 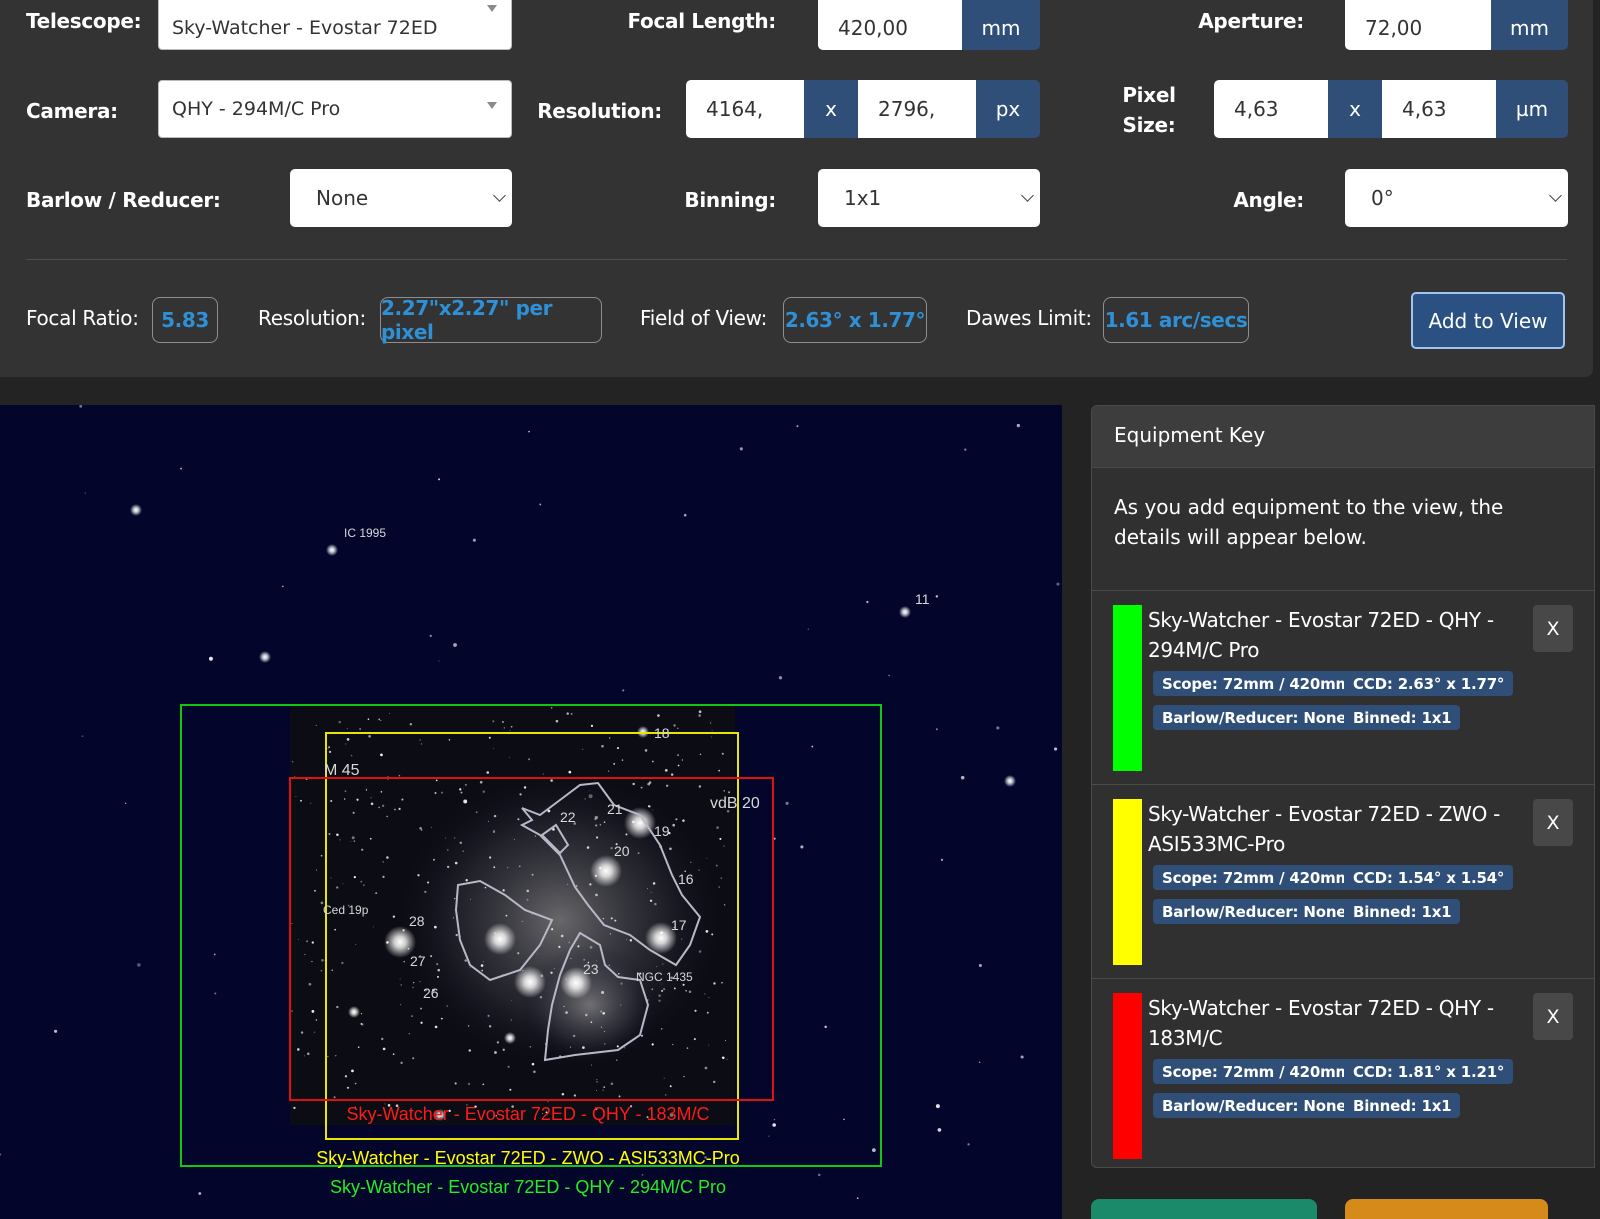 What do you see at coordinates (1204, 1209) in the screenshot?
I see `bottom-left-button` at bounding box center [1204, 1209].